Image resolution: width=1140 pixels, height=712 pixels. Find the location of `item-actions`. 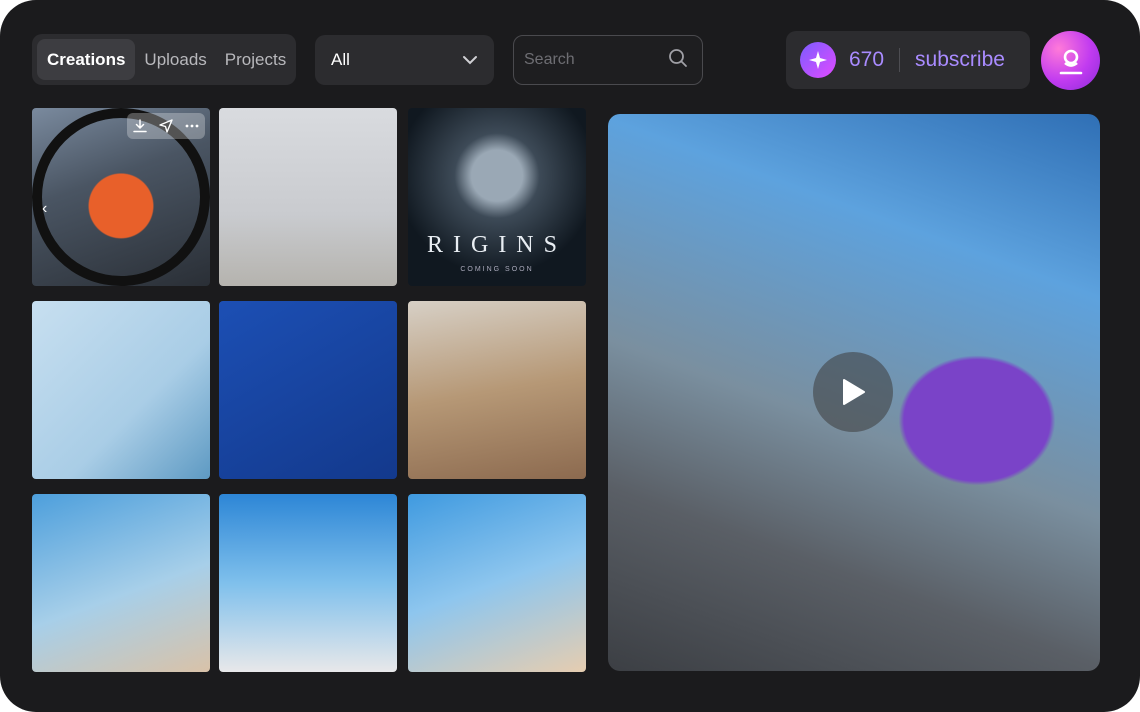

item-actions is located at coordinates (166, 126).